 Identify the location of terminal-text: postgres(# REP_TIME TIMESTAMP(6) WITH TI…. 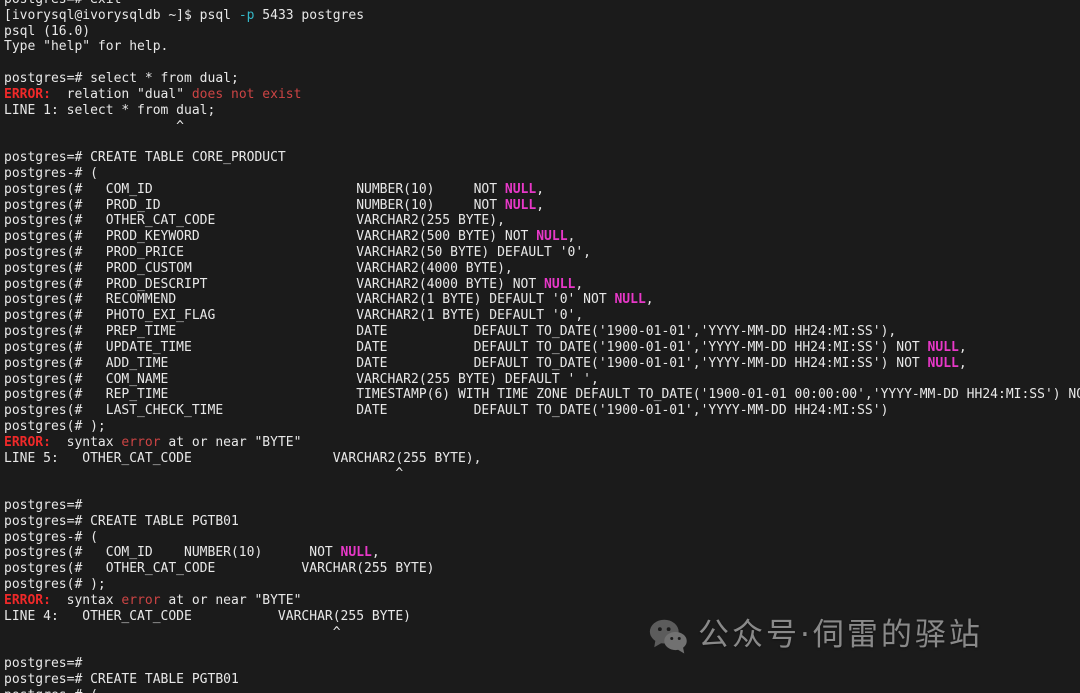
(542, 395).